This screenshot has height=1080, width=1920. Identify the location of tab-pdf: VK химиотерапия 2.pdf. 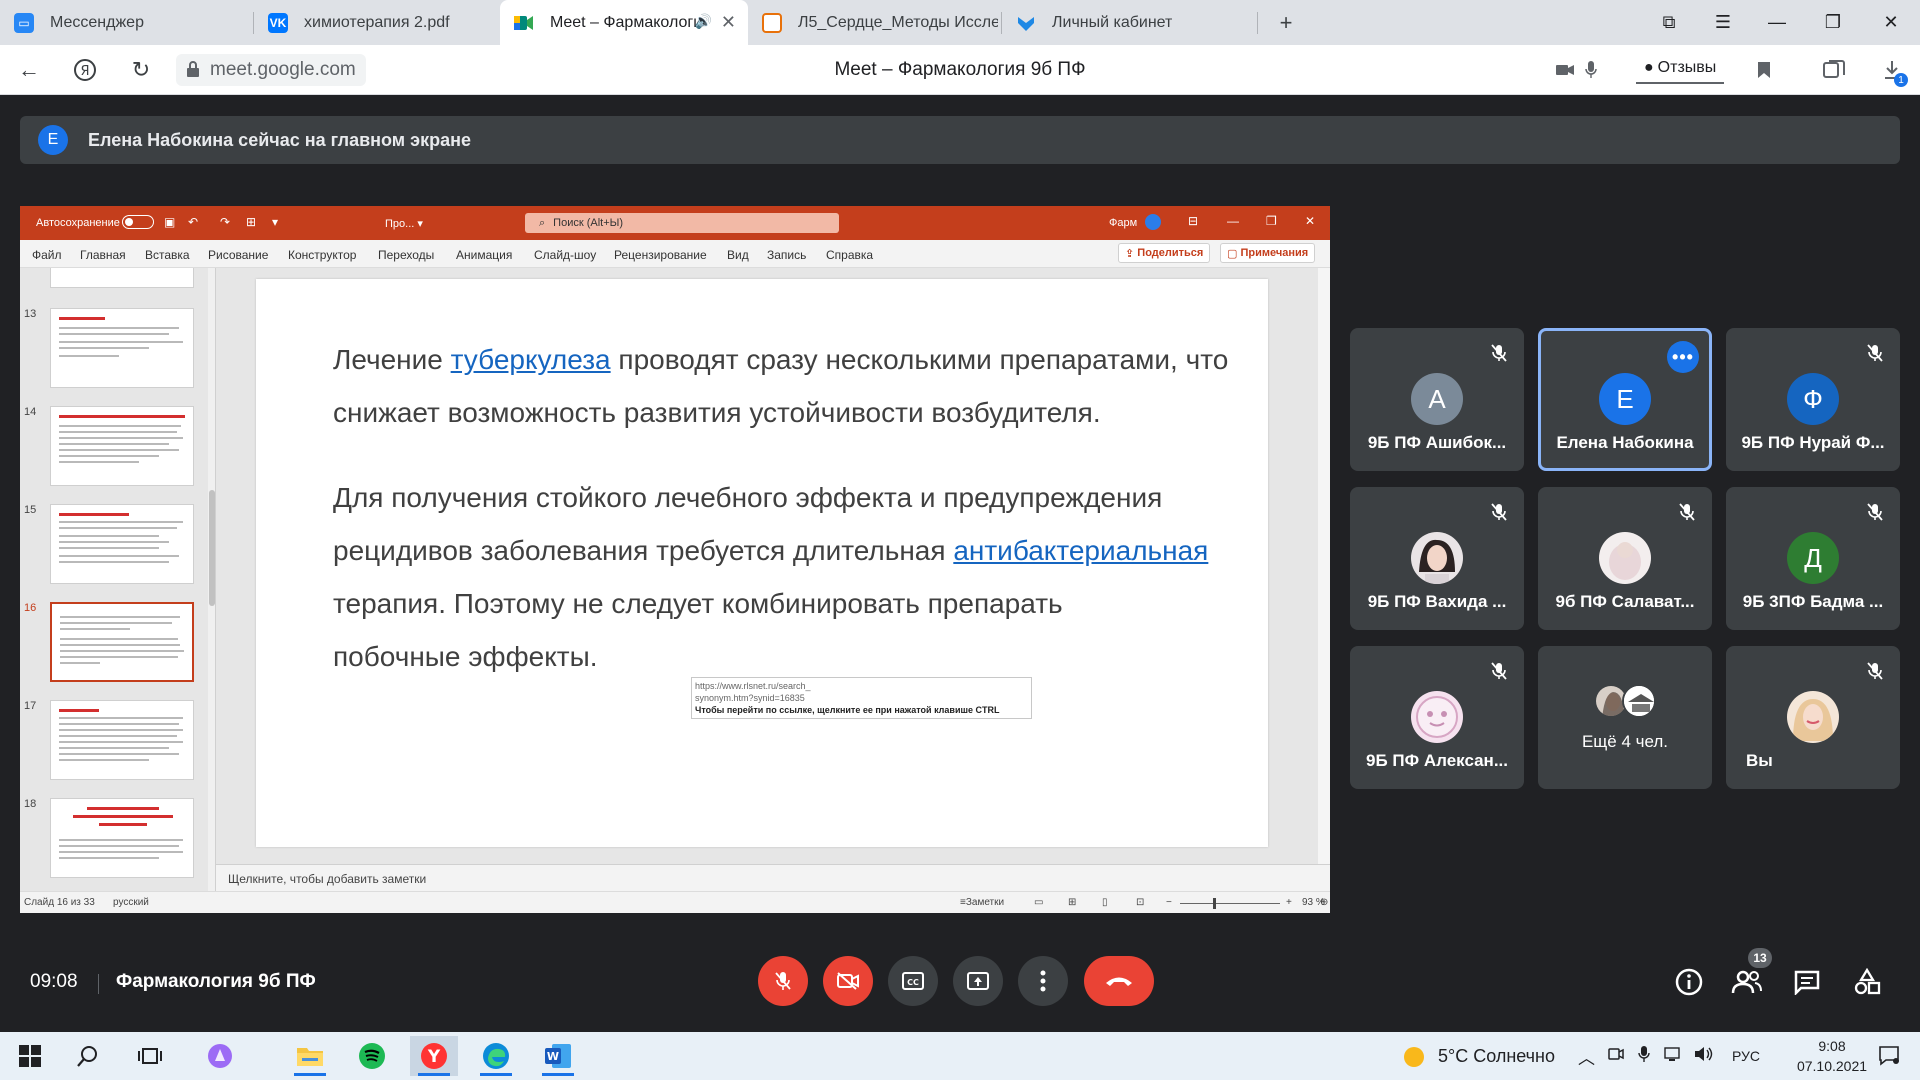
(377, 22).